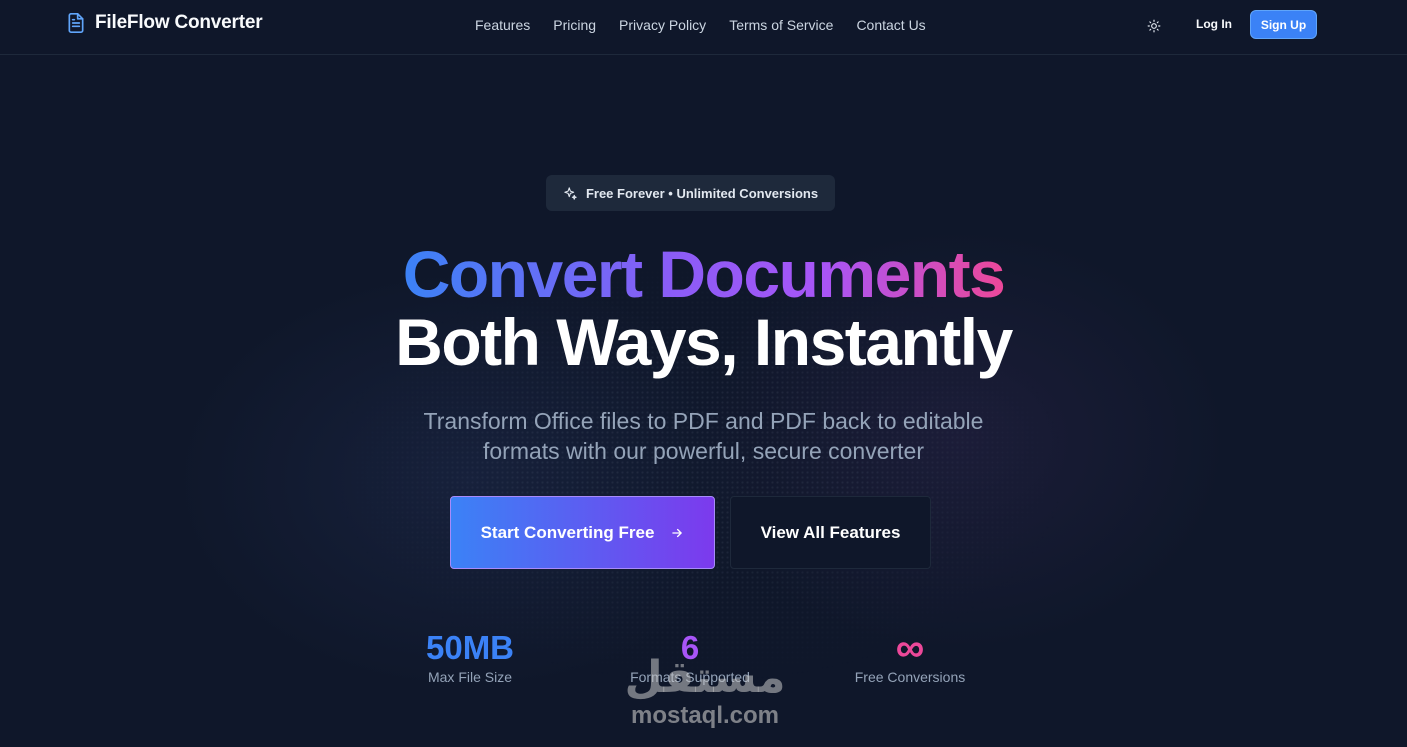 The height and width of the screenshot is (747, 1407). I want to click on brand-logo-link: FileFlow Converter, so click(164, 23).